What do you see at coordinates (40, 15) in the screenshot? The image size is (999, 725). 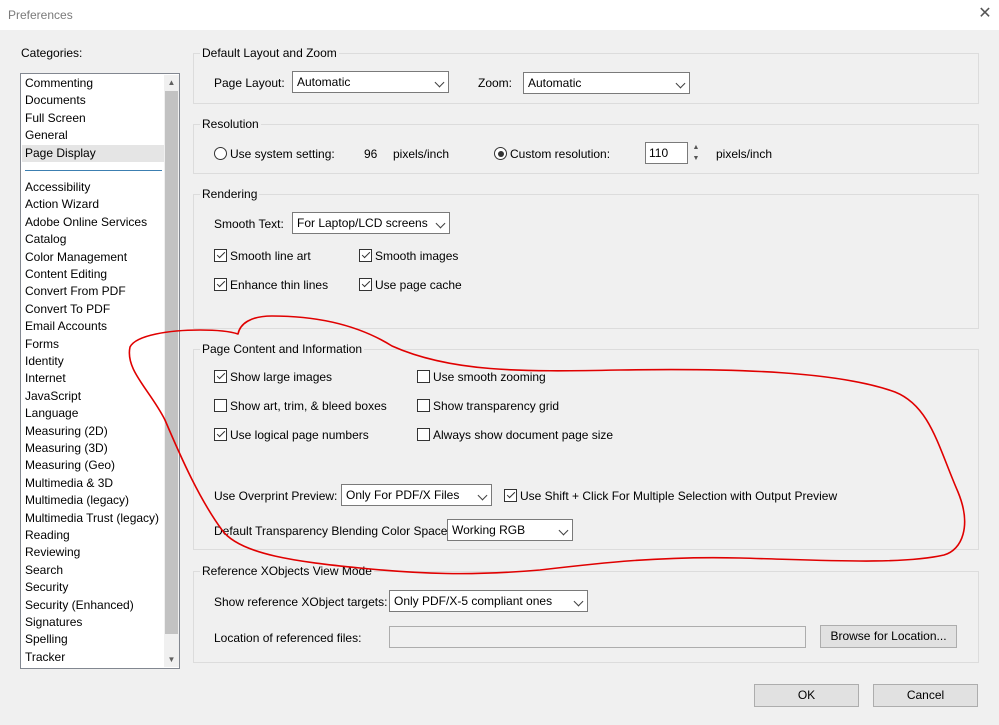 I see `window-title: Preferences` at bounding box center [40, 15].